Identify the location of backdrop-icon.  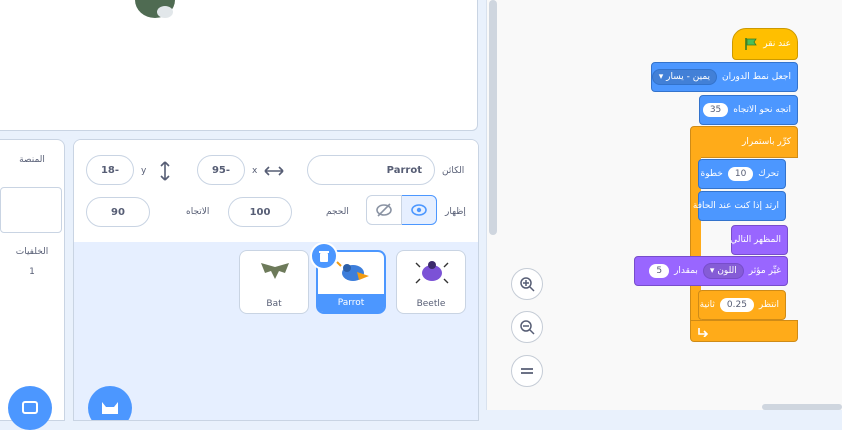
(30, 407).